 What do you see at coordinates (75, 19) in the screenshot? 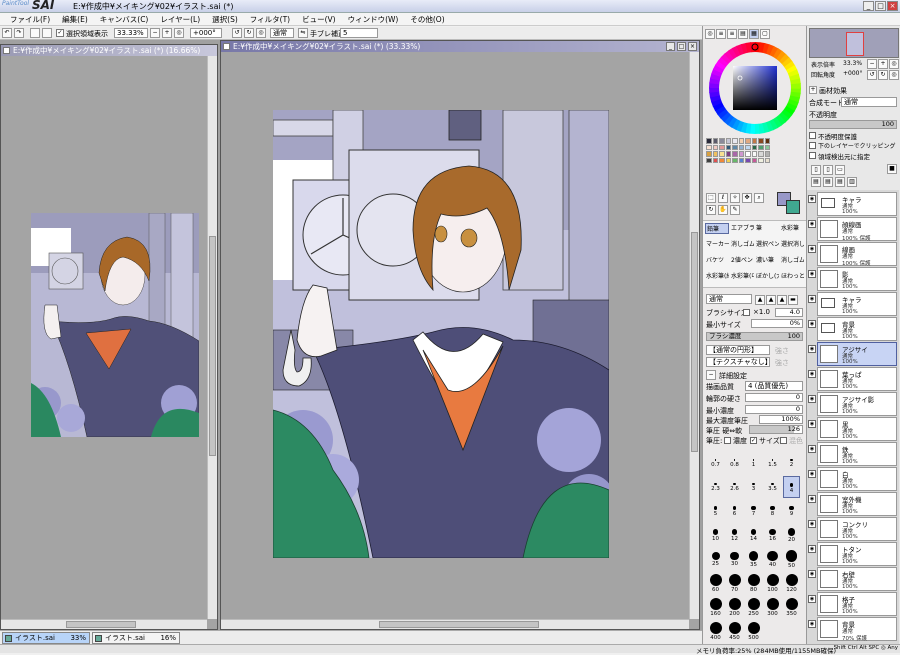
I see `menu-item: 編集(E)` at bounding box center [75, 19].